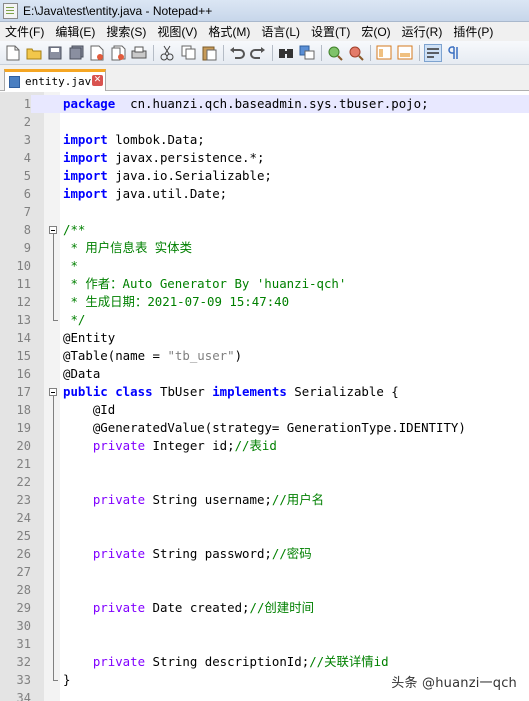 The width and height of the screenshot is (529, 701). What do you see at coordinates (376, 31) in the screenshot?
I see `menu-macro: 宏(O)` at bounding box center [376, 31].